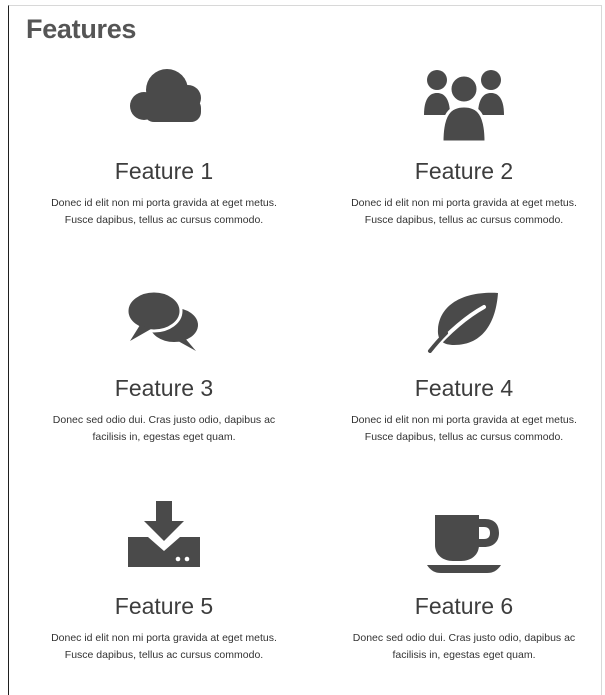  What do you see at coordinates (464, 606) in the screenshot?
I see `feature-title: Feature 6` at bounding box center [464, 606].